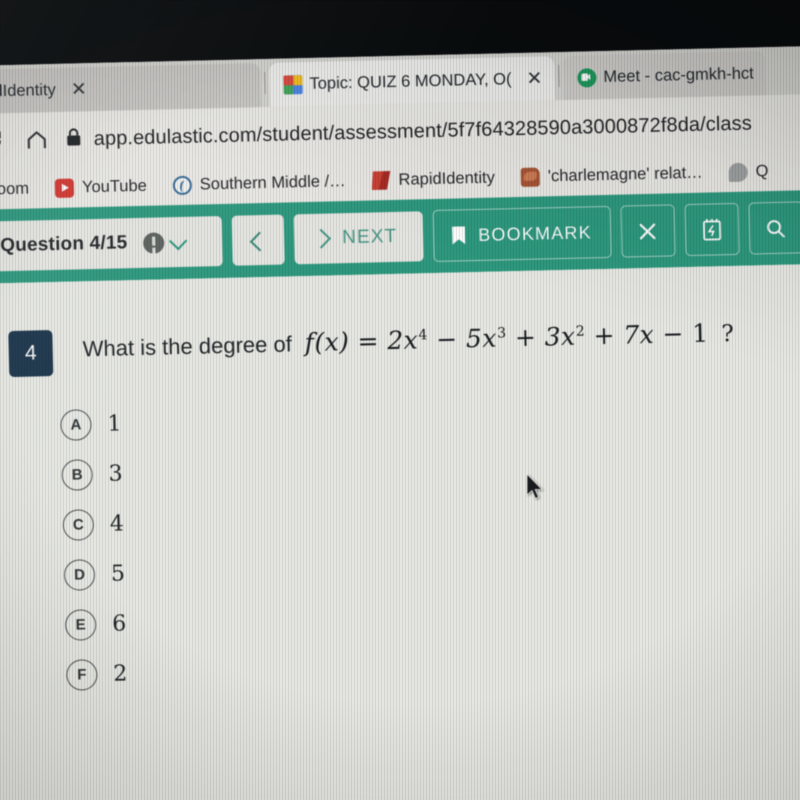 Image resolution: width=800 pixels, height=800 pixels. Describe the element at coordinates (446, 339) in the screenshot. I see `expr-op-1: −` at that location.